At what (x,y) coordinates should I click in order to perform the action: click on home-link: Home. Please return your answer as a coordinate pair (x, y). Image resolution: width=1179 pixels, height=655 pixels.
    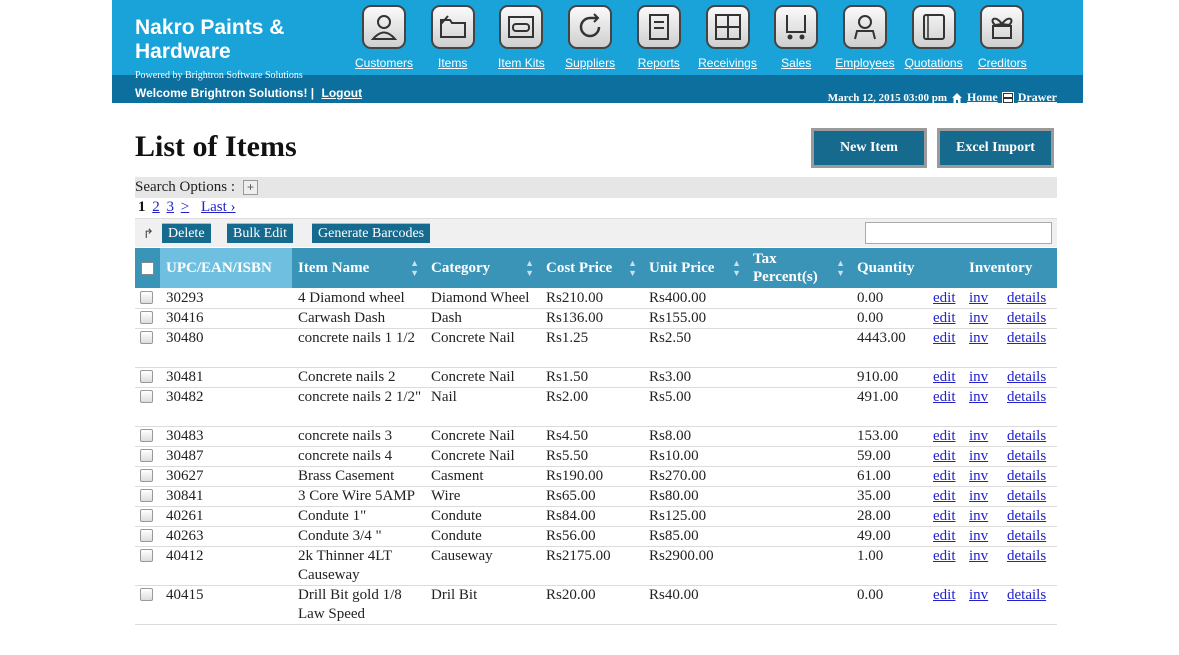
    Looking at the image, I should click on (982, 97).